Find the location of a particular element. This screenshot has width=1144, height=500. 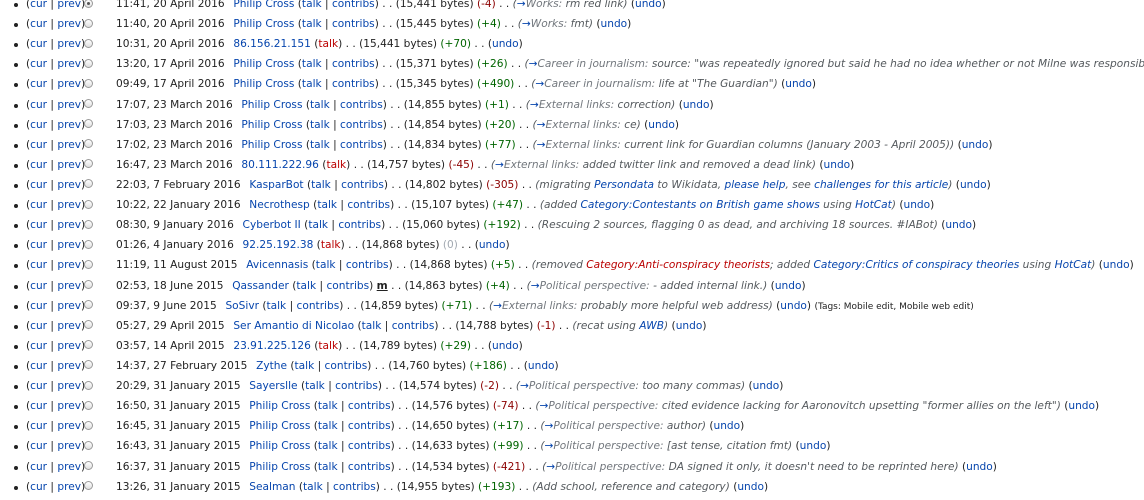

user-link: 23.91.225.126 is located at coordinates (272, 346).